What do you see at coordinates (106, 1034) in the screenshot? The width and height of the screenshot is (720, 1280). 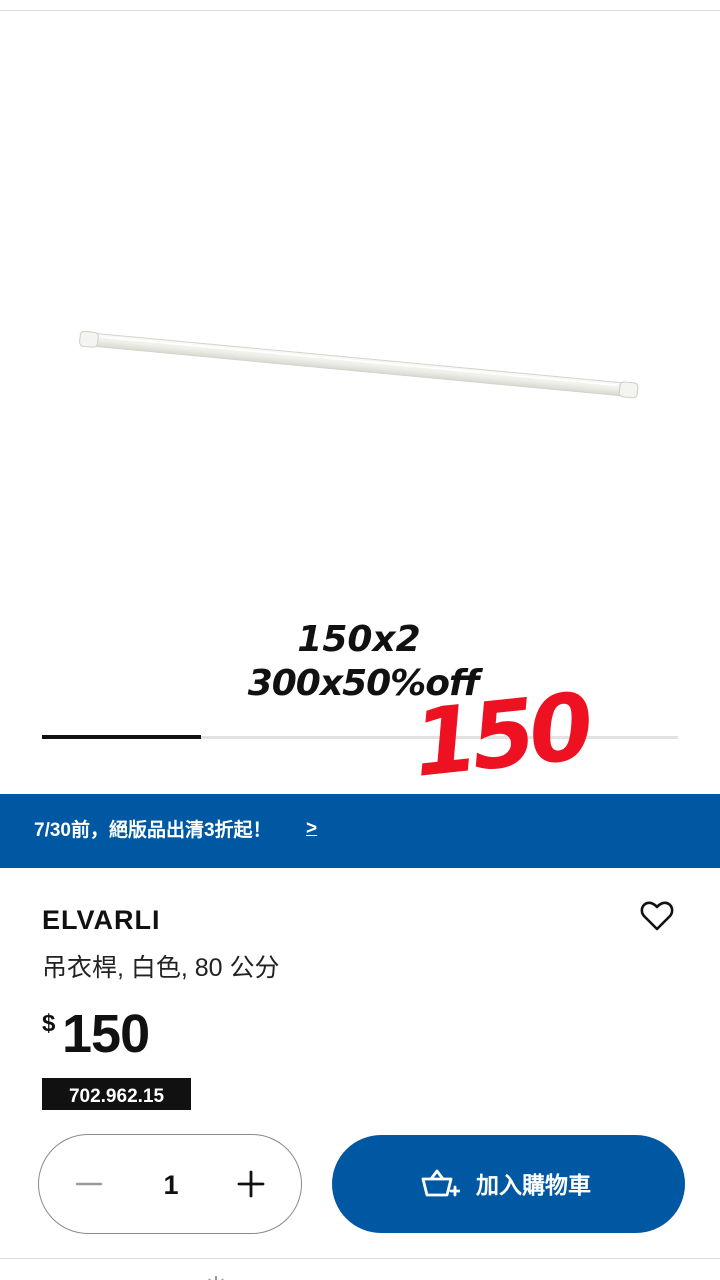 I see `price-amount: 150` at bounding box center [106, 1034].